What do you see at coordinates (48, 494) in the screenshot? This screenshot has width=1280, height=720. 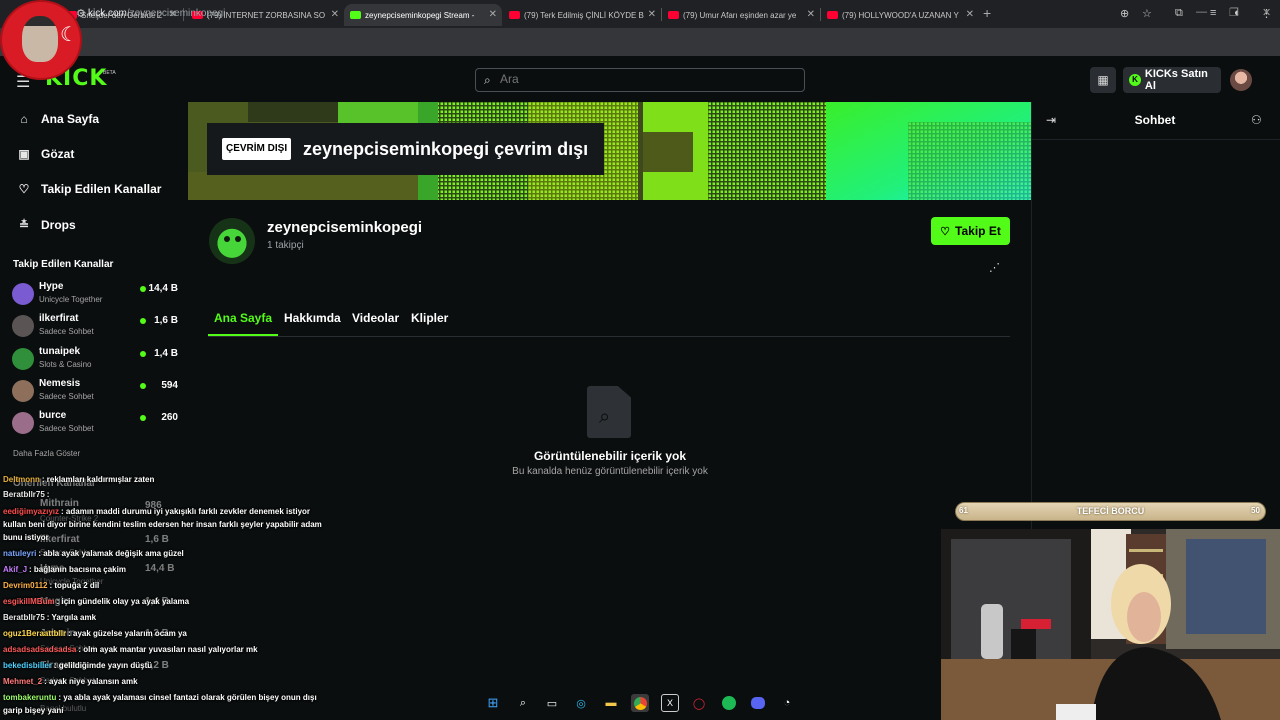 I see `chat-text: :` at bounding box center [48, 494].